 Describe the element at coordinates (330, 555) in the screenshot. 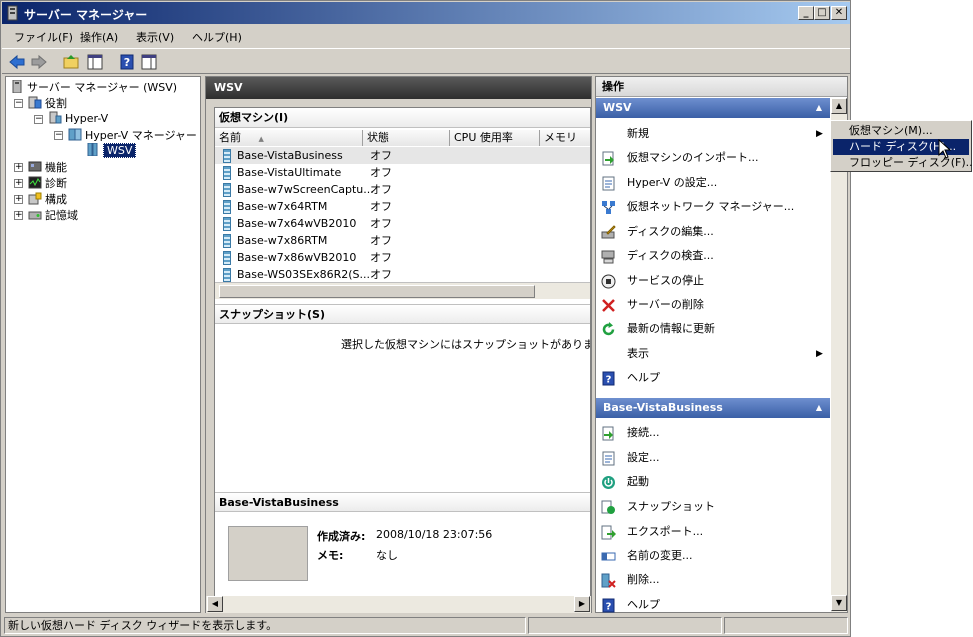

I see `memo-label: メモ:` at that location.